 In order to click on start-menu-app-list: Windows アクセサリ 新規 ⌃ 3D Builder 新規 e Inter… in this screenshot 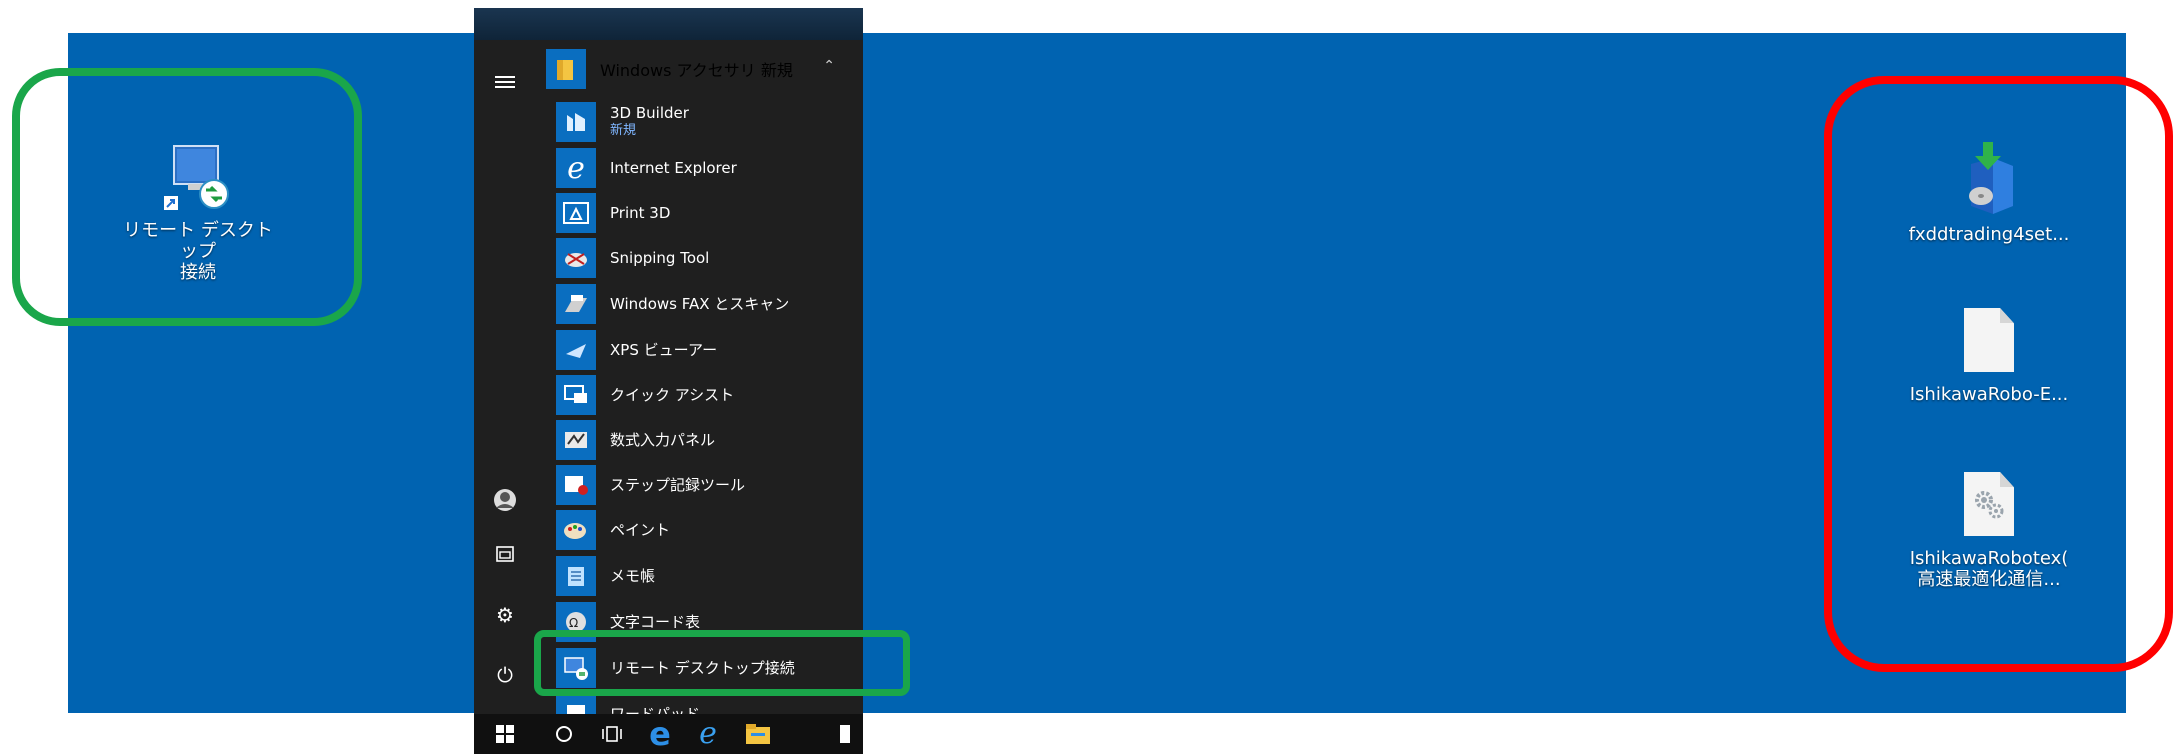, I will do `click(699, 377)`.